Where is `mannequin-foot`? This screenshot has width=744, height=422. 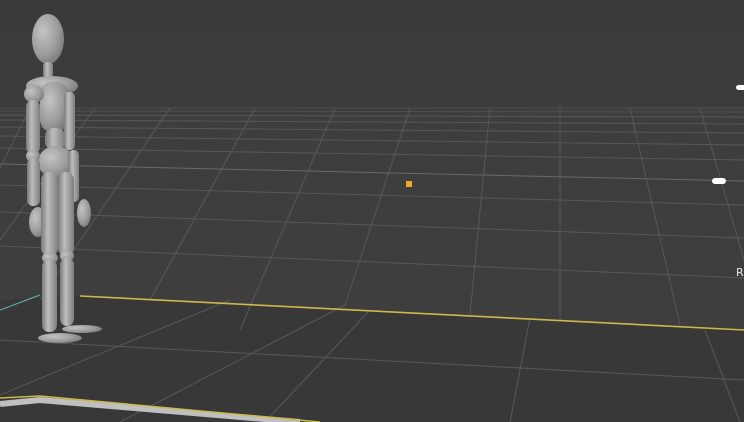
mannequin-foot is located at coordinates (60, 338).